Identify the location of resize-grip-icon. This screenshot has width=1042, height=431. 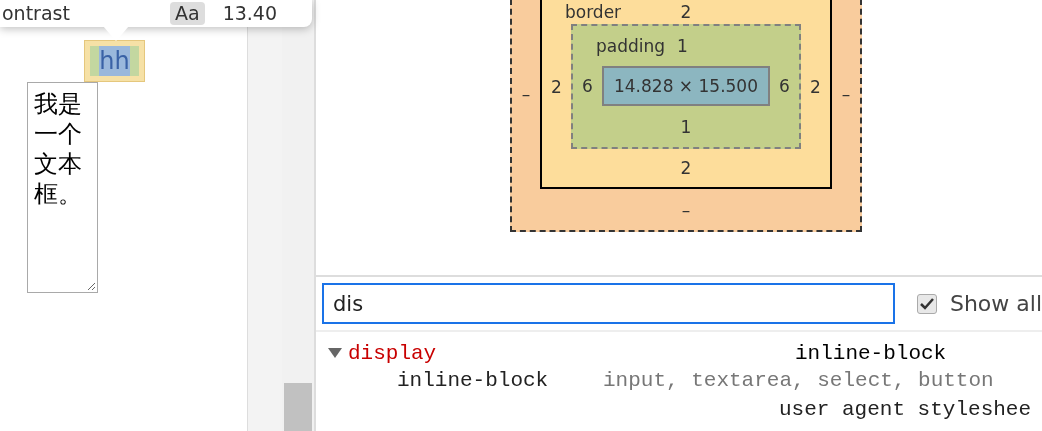
(91, 286).